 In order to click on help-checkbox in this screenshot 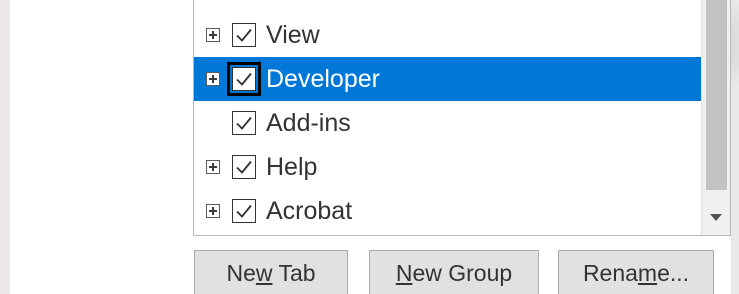, I will do `click(244, 167)`.